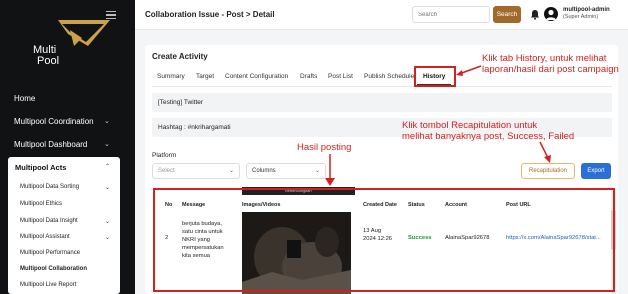 This screenshot has height=294, width=628. Describe the element at coordinates (382, 102) in the screenshot. I see `campaign-name: [Testing] Twitter` at that location.